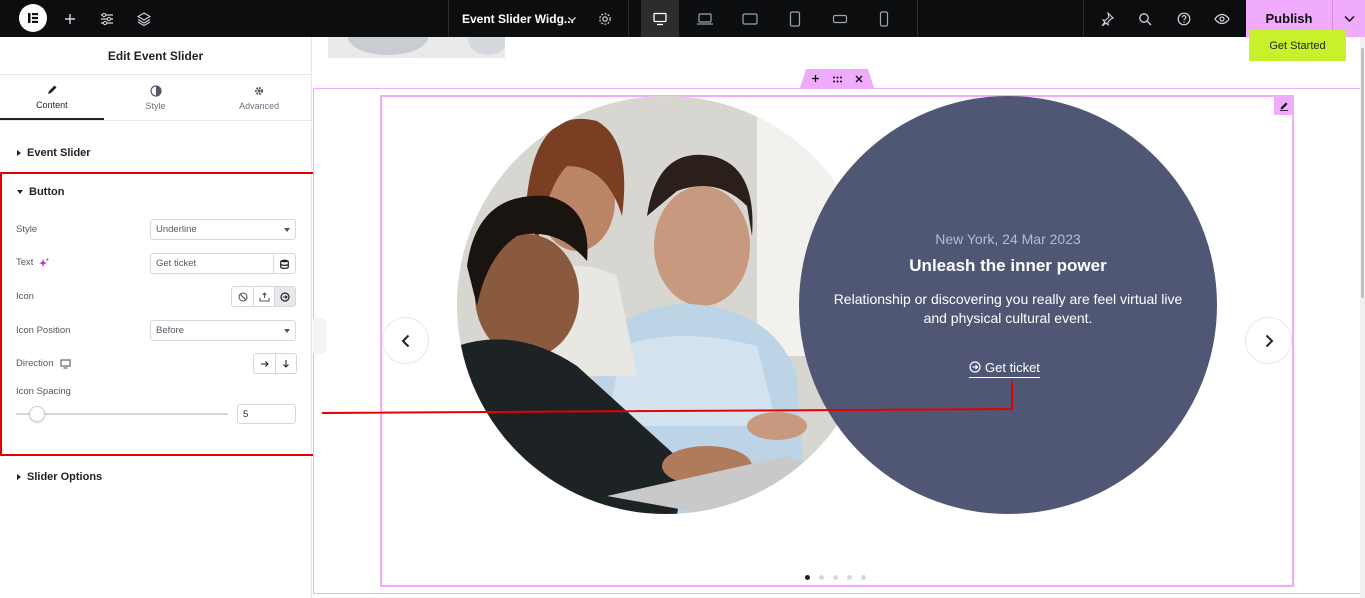 This screenshot has height=598, width=1365. I want to click on drag-handle-icon, so click(837, 79).